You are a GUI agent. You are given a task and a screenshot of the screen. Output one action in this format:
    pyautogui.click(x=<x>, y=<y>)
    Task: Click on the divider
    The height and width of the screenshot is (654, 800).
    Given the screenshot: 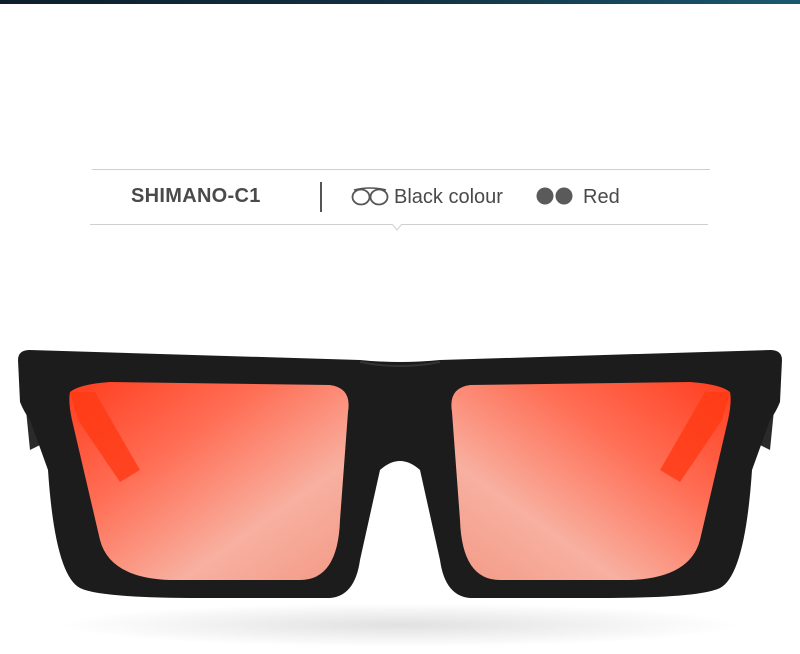 What is the action you would take?
    pyautogui.click(x=321, y=197)
    